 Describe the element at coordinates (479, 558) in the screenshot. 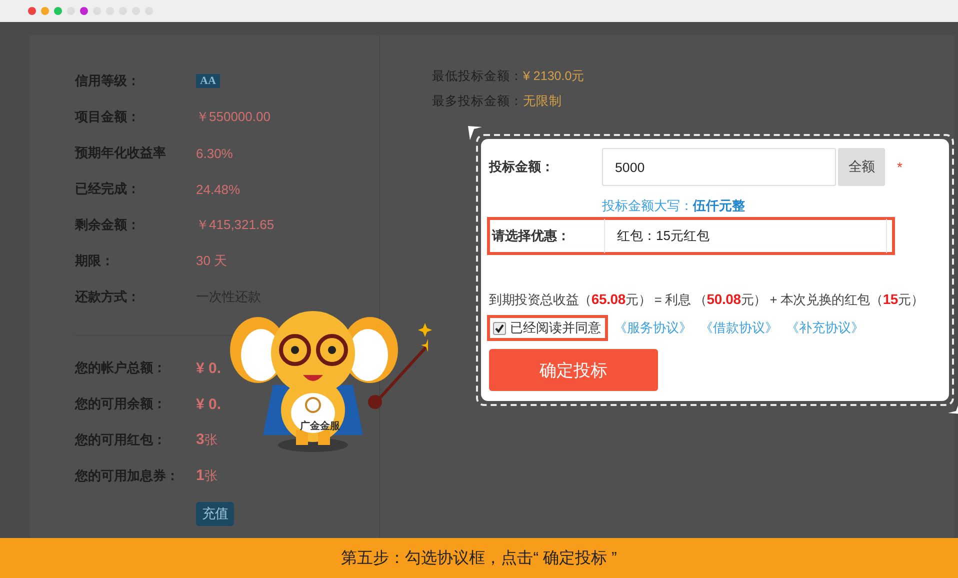

I see `step-caption: 第五步：勾选协议框，点击“ 确定投标 ”` at that location.